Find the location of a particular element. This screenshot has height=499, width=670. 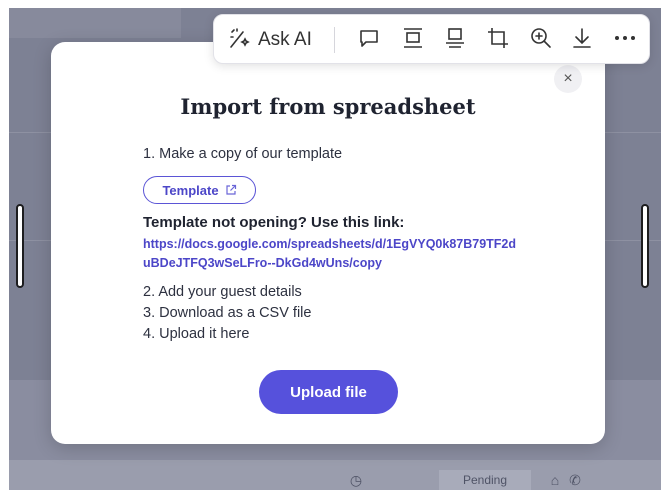

crop-button is located at coordinates (498, 40).